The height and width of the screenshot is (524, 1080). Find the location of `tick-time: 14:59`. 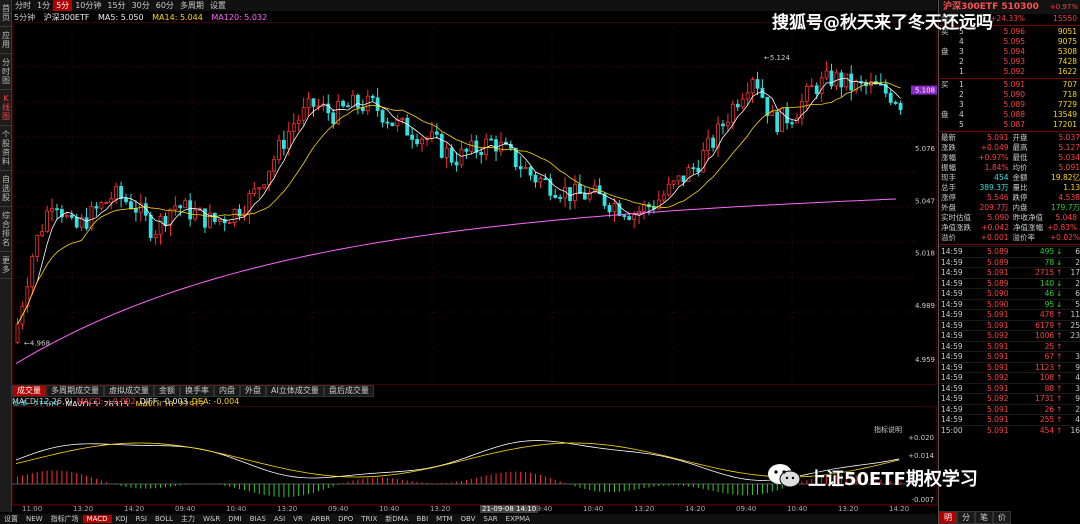

tick-time: 14:59 is located at coordinates (952, 367).